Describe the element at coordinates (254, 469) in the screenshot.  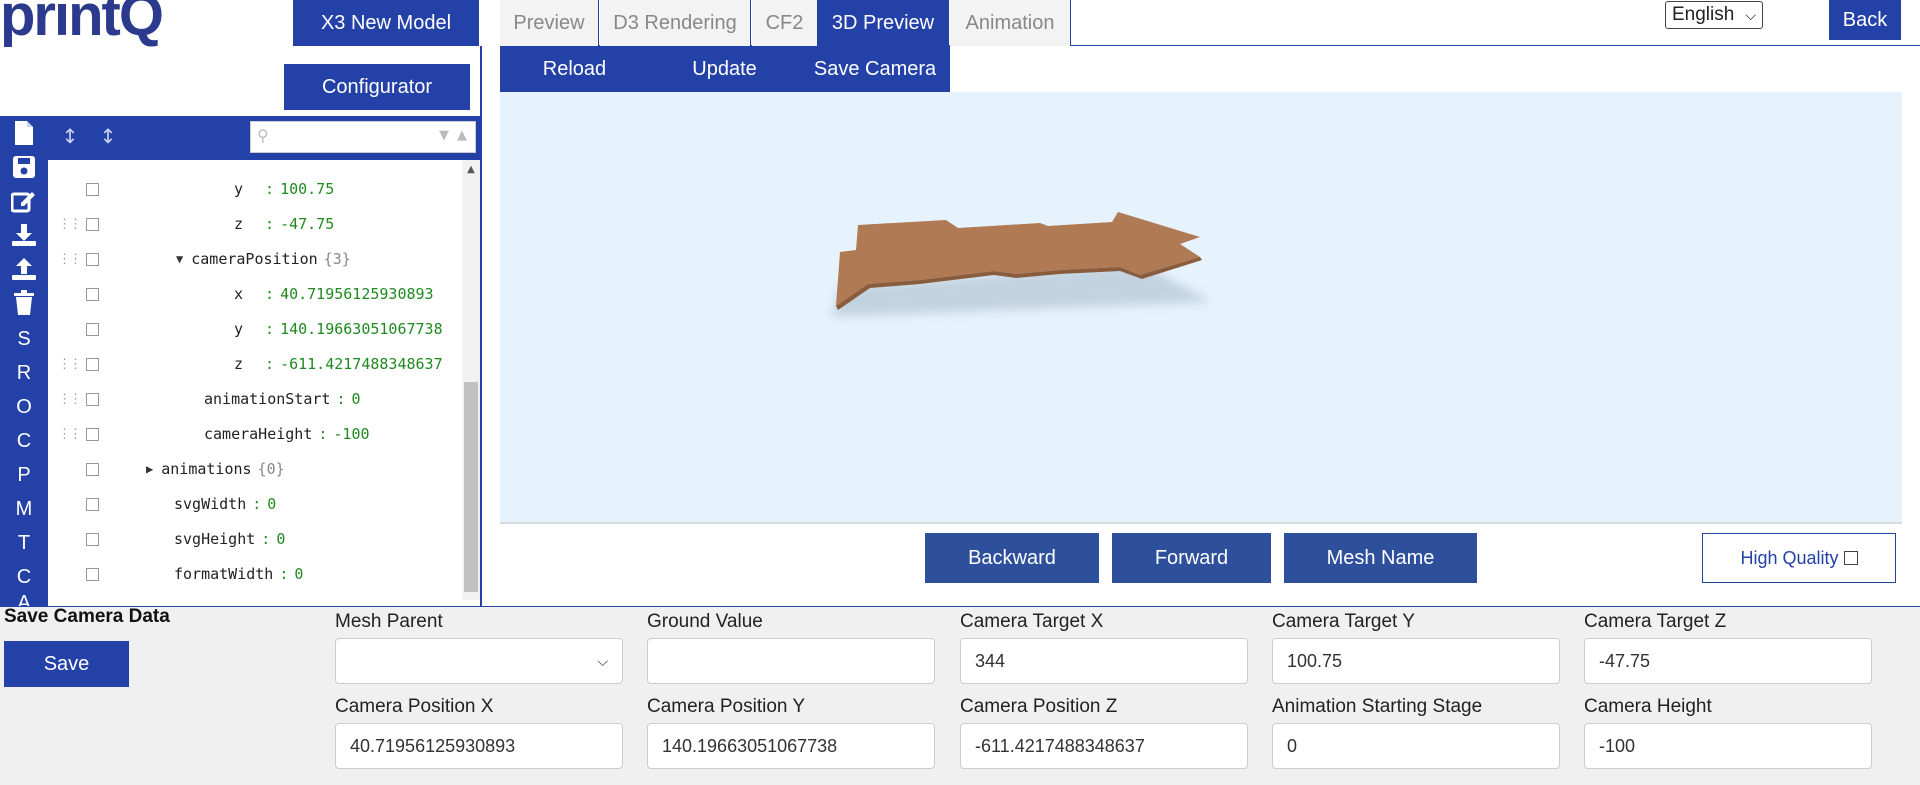
I see `tree-row: ▶ animations {0}` at that location.